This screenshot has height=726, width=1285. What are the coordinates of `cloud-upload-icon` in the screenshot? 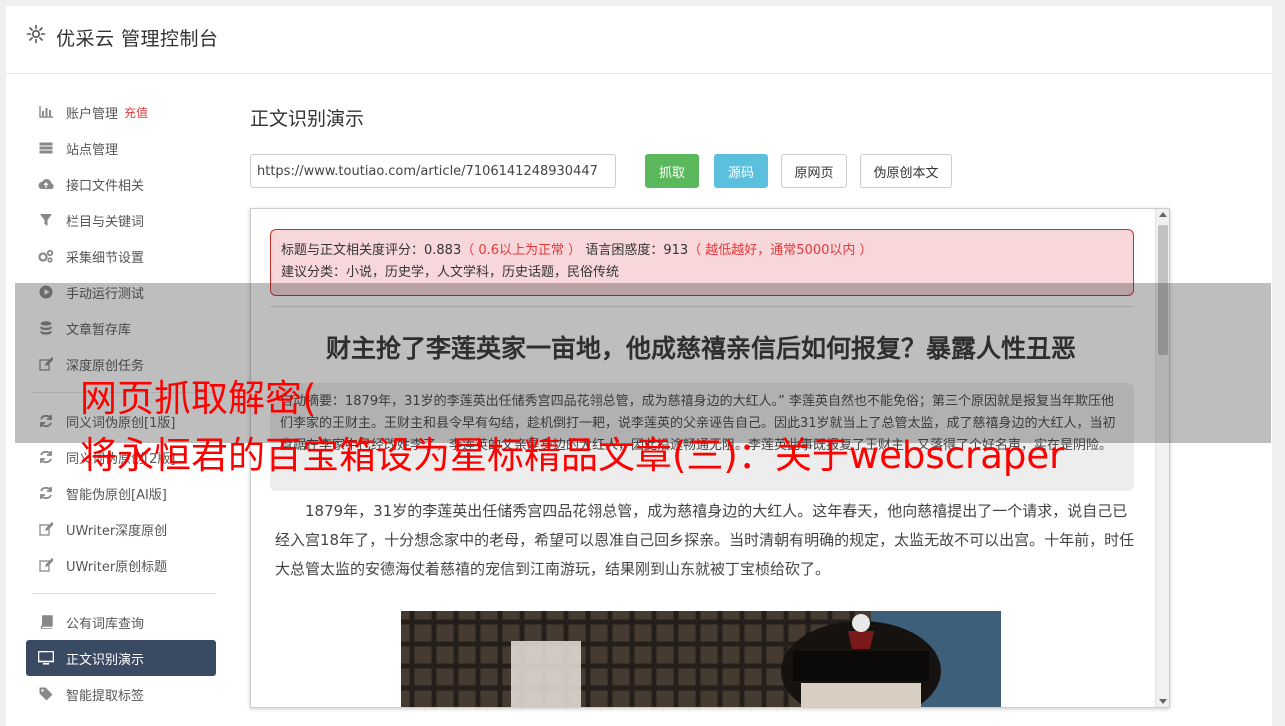 It's located at (46, 184).